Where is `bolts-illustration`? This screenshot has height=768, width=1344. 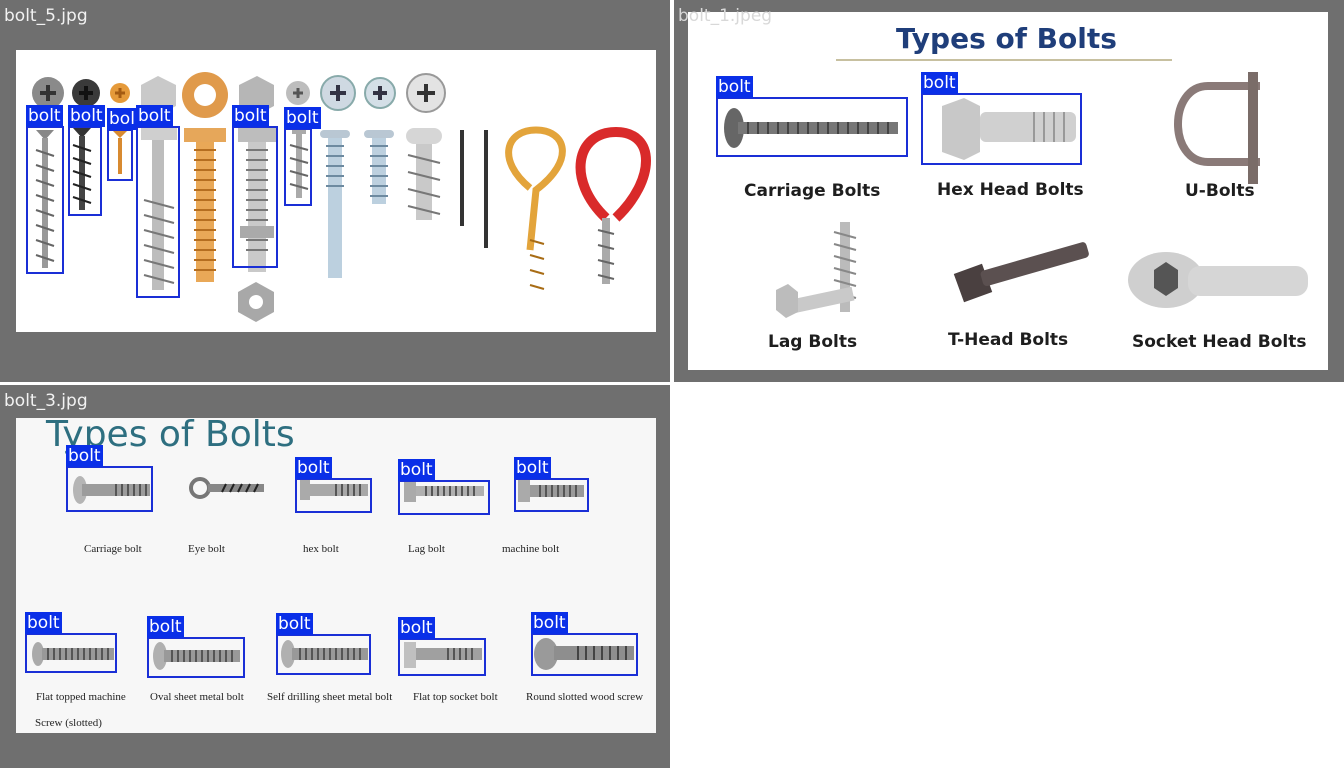 bolts-illustration is located at coordinates (341, 197).